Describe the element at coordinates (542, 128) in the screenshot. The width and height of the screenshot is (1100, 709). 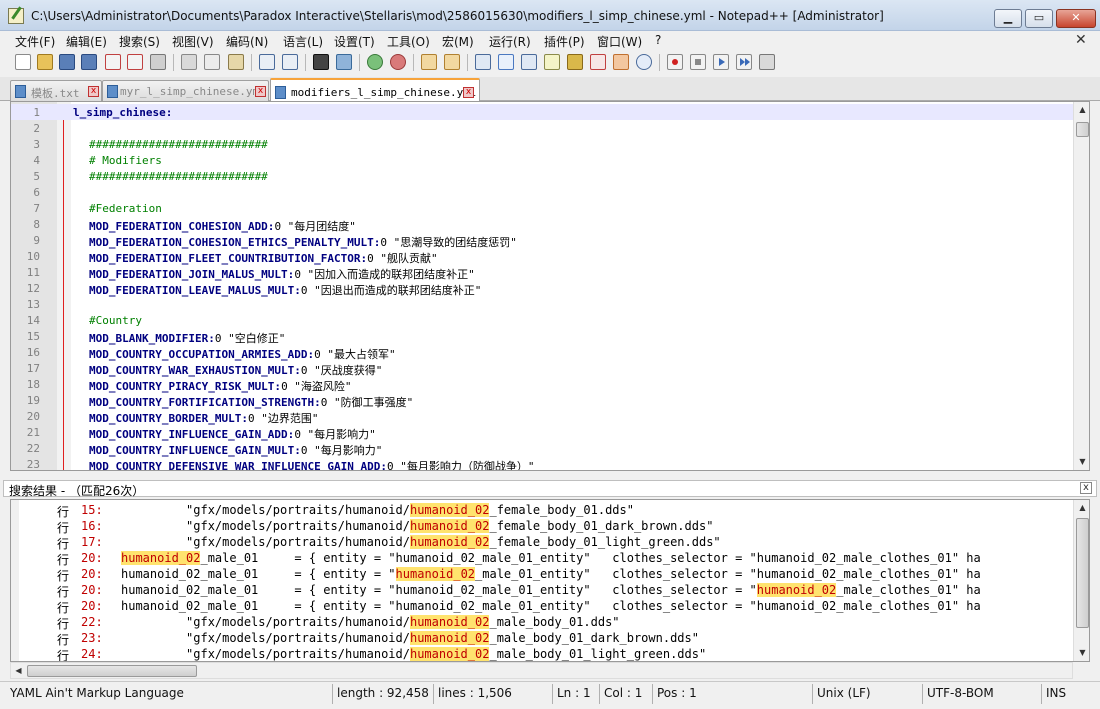
I see `code-line: 2` at that location.